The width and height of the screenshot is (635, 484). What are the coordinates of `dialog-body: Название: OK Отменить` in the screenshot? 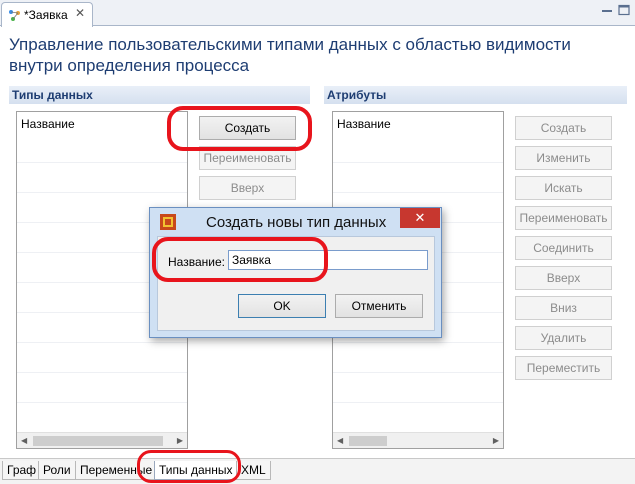 It's located at (296, 283).